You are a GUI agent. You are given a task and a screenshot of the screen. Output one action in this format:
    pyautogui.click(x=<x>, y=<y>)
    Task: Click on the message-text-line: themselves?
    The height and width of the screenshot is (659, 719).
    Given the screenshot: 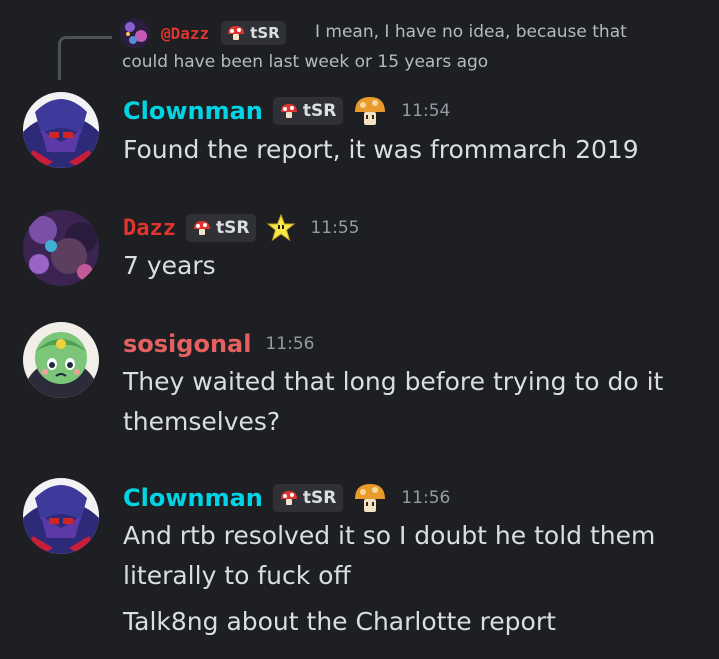 What is the action you would take?
    pyautogui.click(x=201, y=422)
    